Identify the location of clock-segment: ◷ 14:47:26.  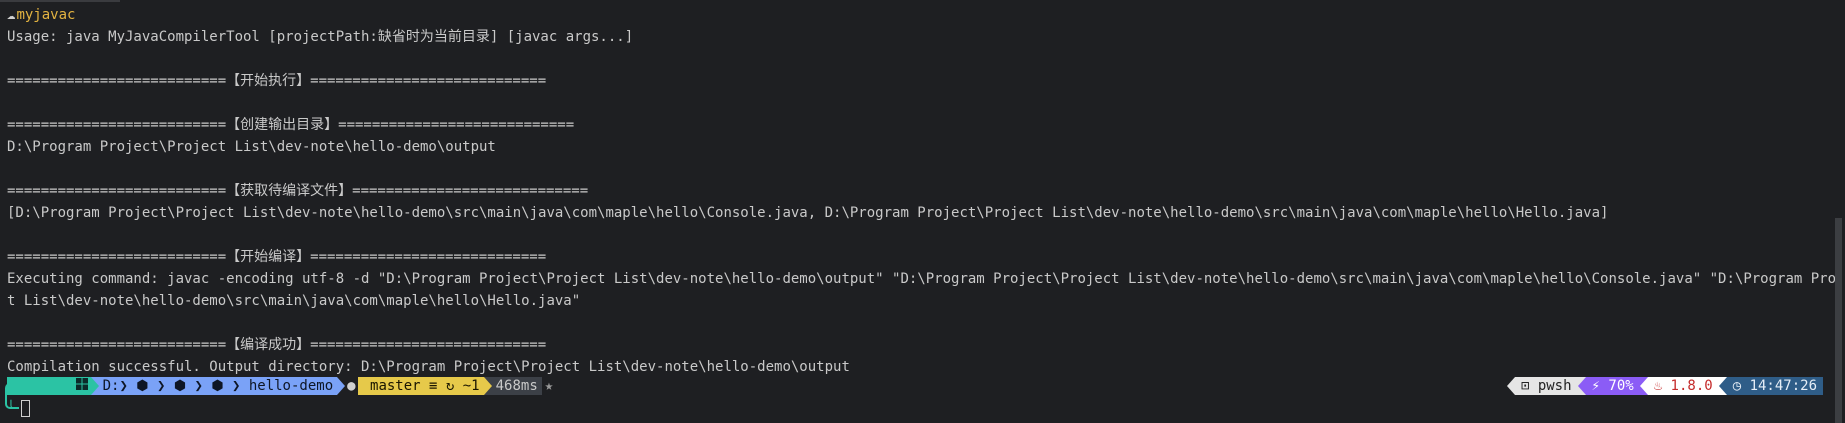
(1774, 386).